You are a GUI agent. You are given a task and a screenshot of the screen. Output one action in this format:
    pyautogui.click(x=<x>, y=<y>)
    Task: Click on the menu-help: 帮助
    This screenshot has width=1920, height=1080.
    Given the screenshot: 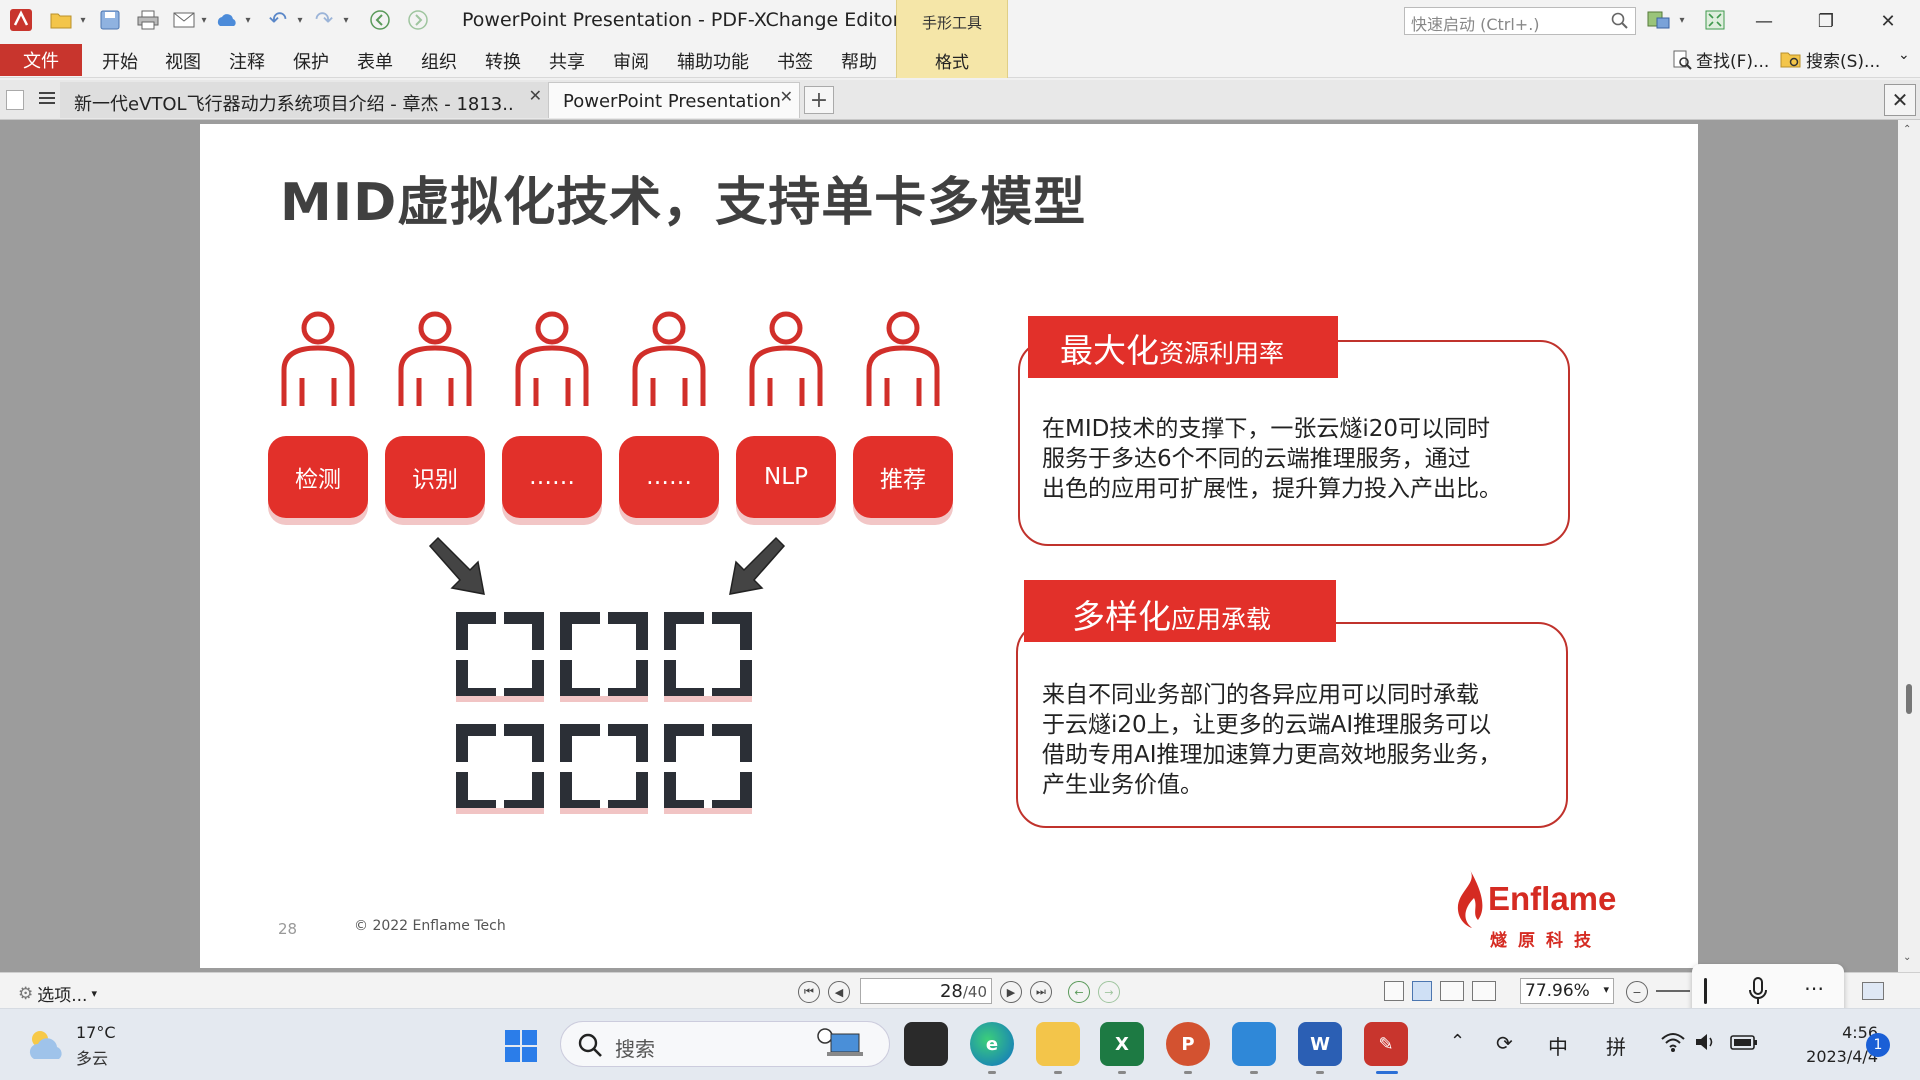 What is the action you would take?
    pyautogui.click(x=859, y=61)
    